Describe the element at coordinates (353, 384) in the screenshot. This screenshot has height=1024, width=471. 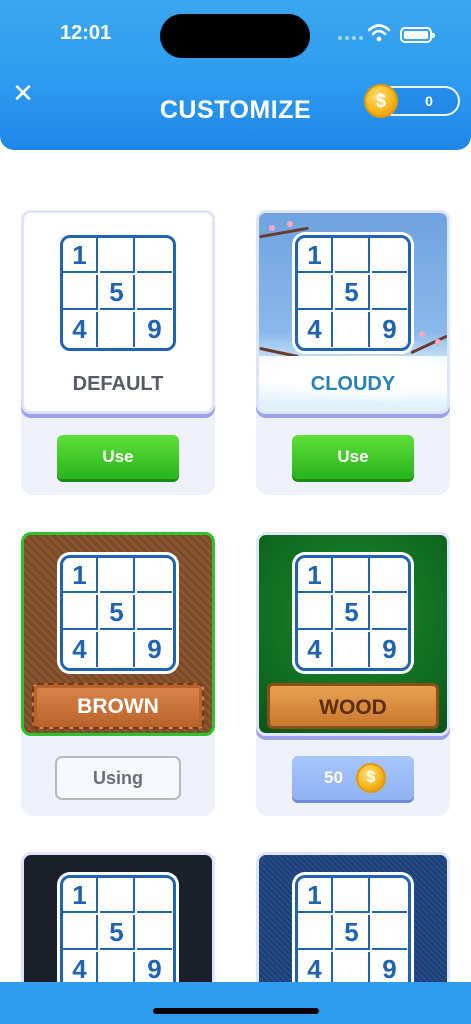
I see `theme-label: CLOUDY` at that location.